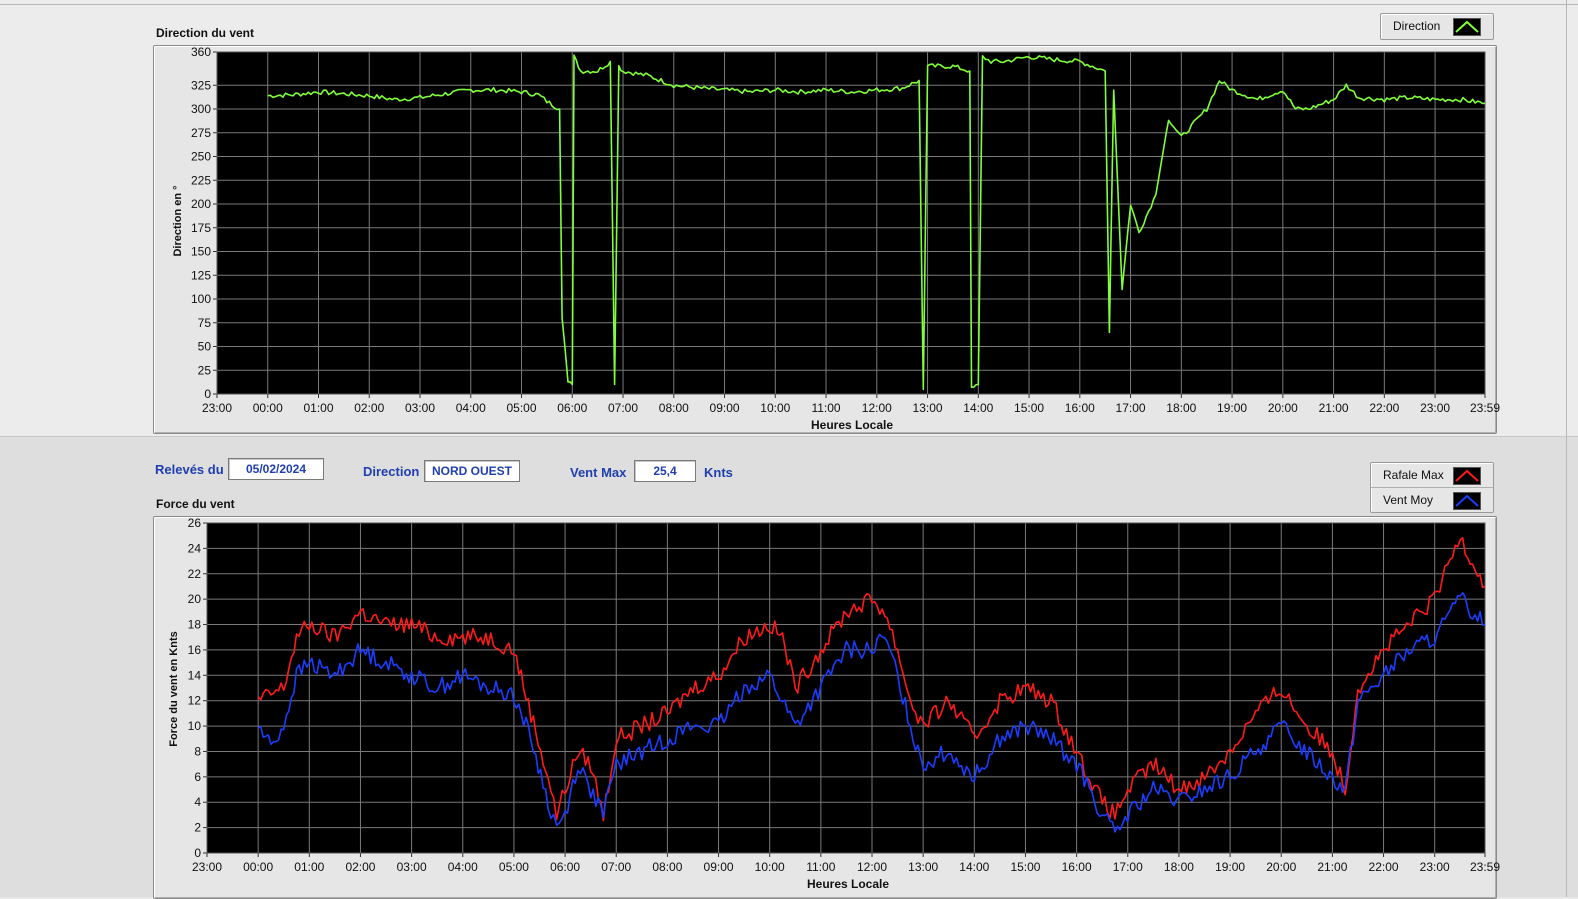 The width and height of the screenshot is (1578, 899). Describe the element at coordinates (825, 408) in the screenshot. I see `direction-x-tick-label: 11:00` at that location.